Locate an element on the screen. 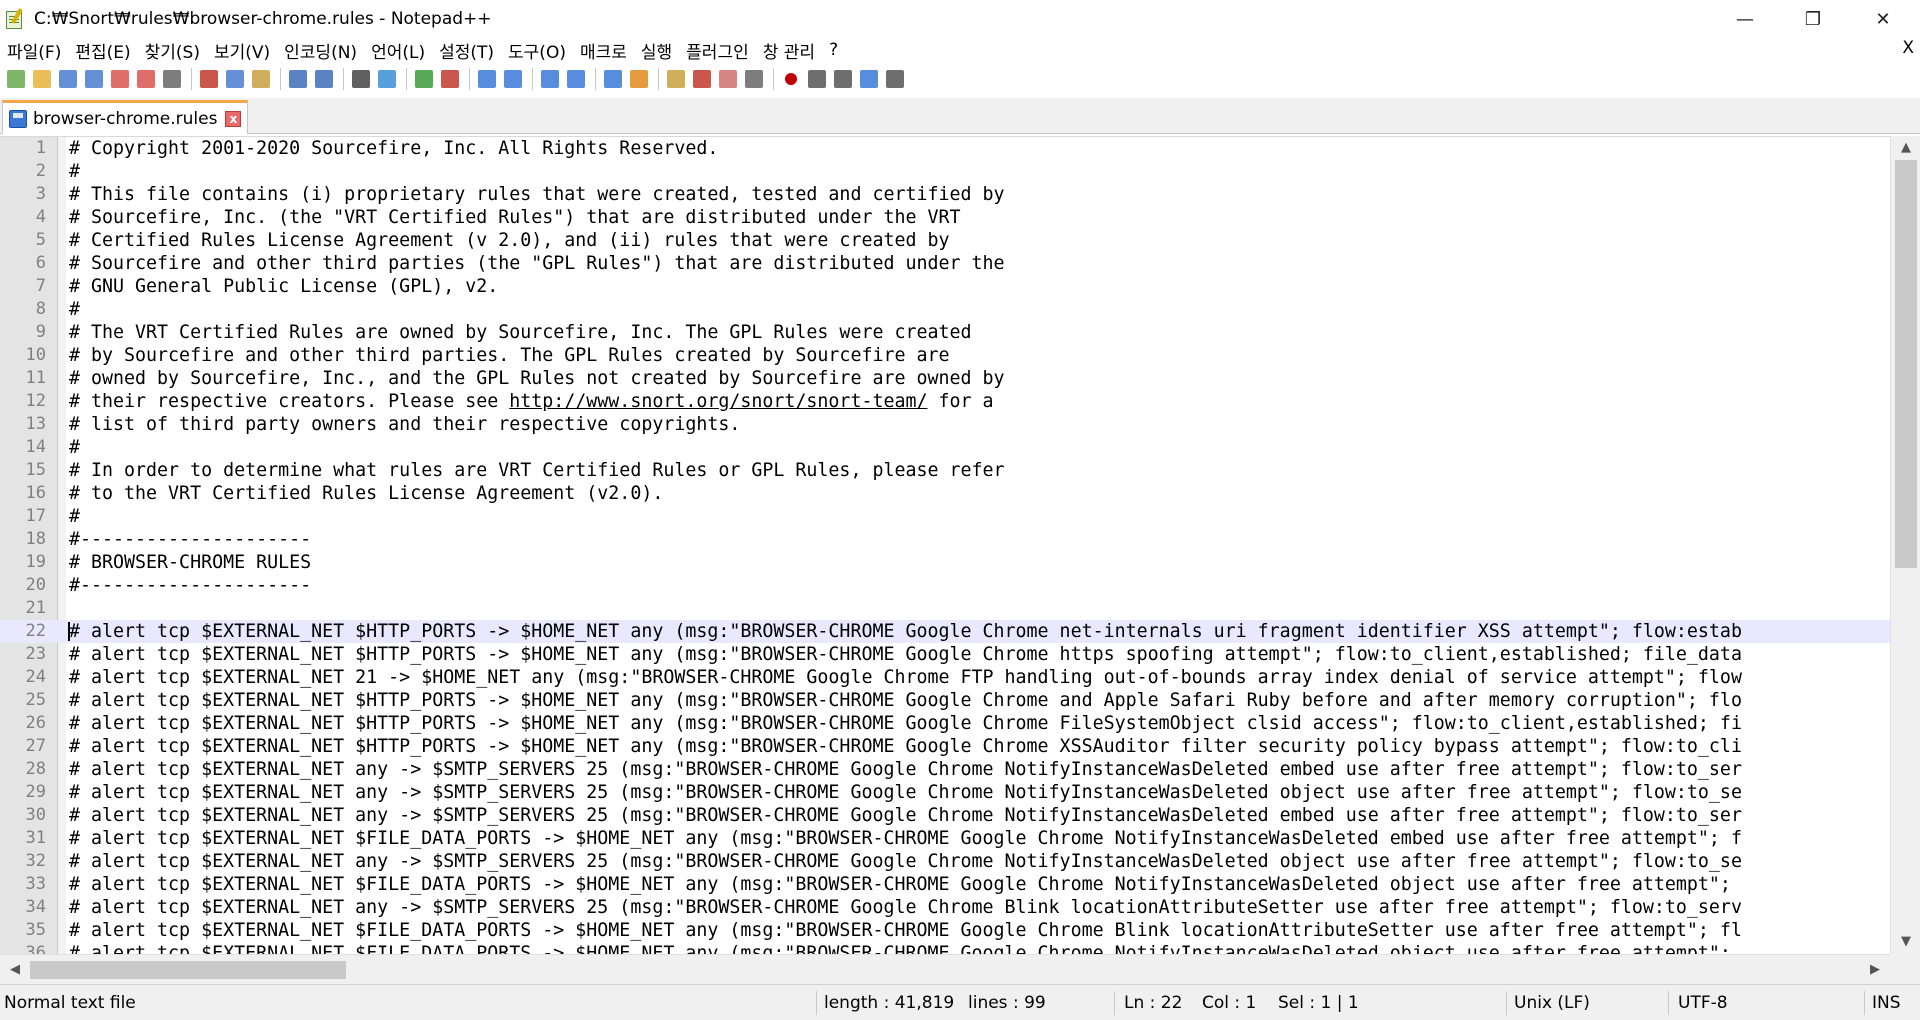 Image resolution: width=1920 pixels, height=1020 pixels. record-macro-icon is located at coordinates (791, 79).